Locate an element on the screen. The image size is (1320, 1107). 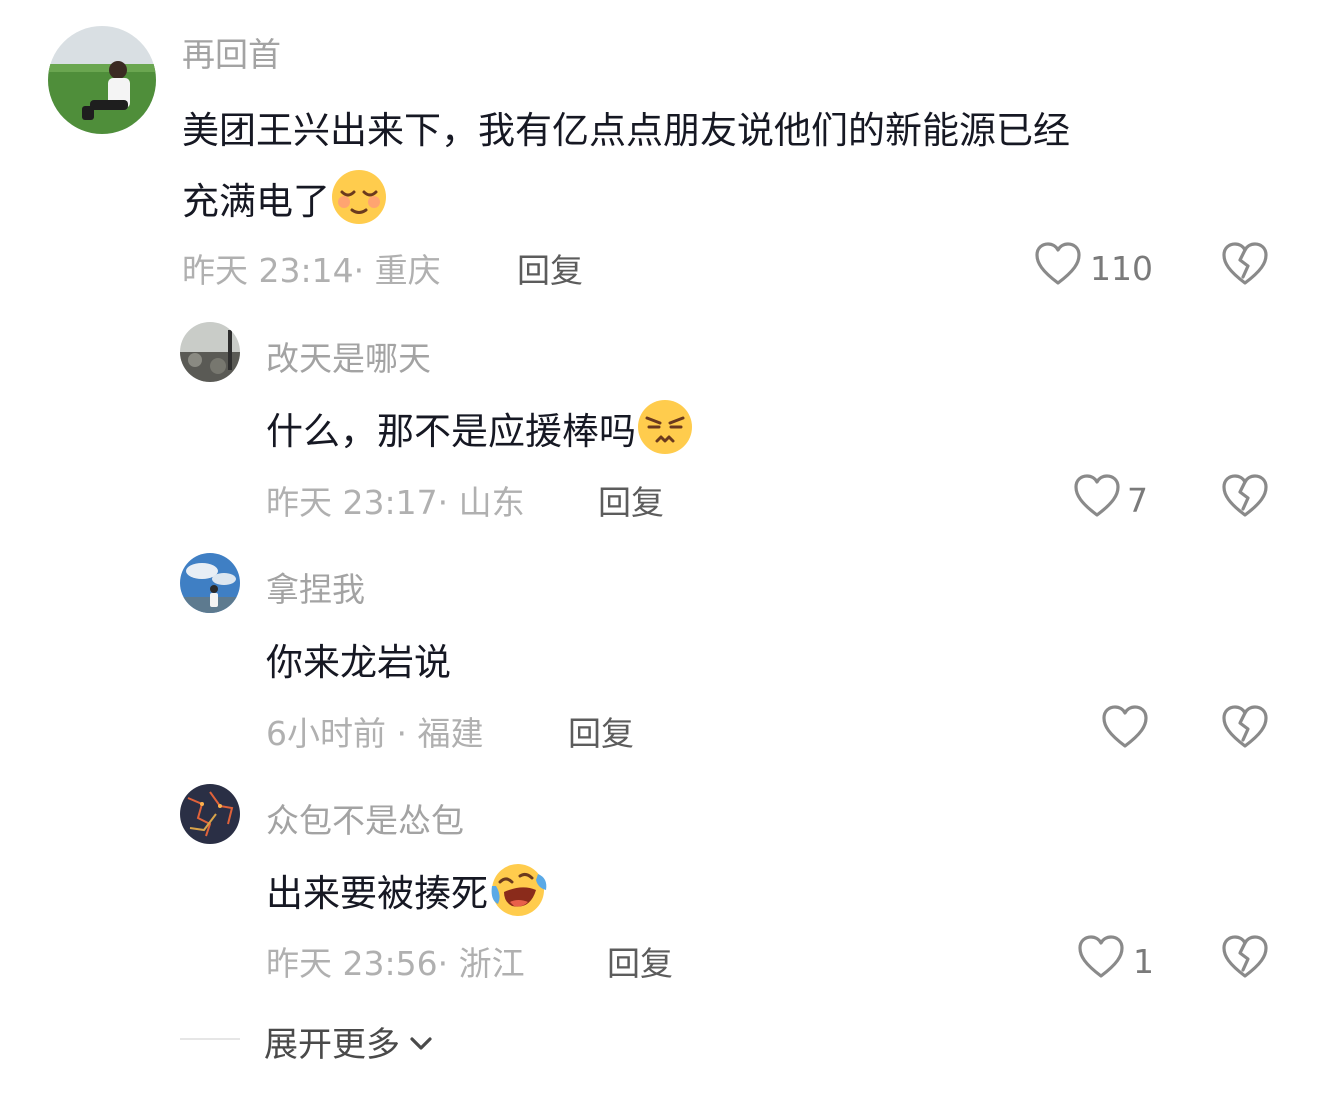
comment-location: 重庆 is located at coordinates (407, 270).